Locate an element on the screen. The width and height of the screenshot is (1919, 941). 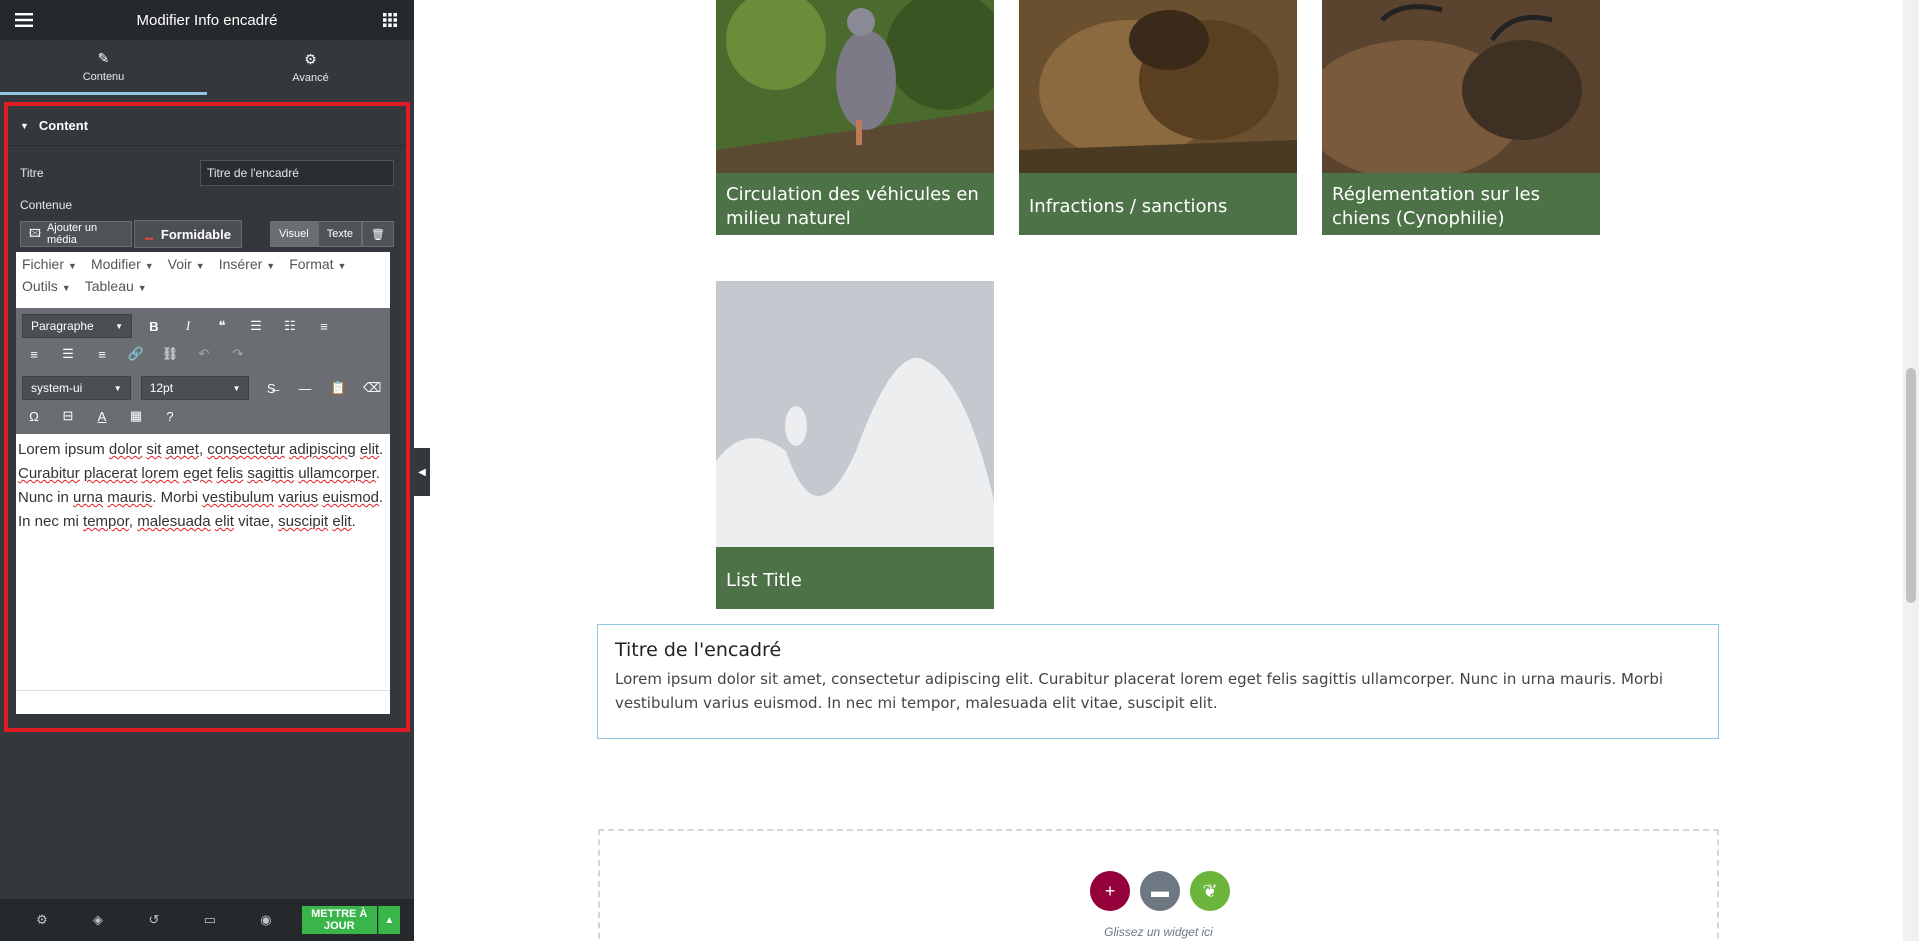
widget-dropzone: + ▬ ❦ Glissez un widget ici is located at coordinates (1158, 885).